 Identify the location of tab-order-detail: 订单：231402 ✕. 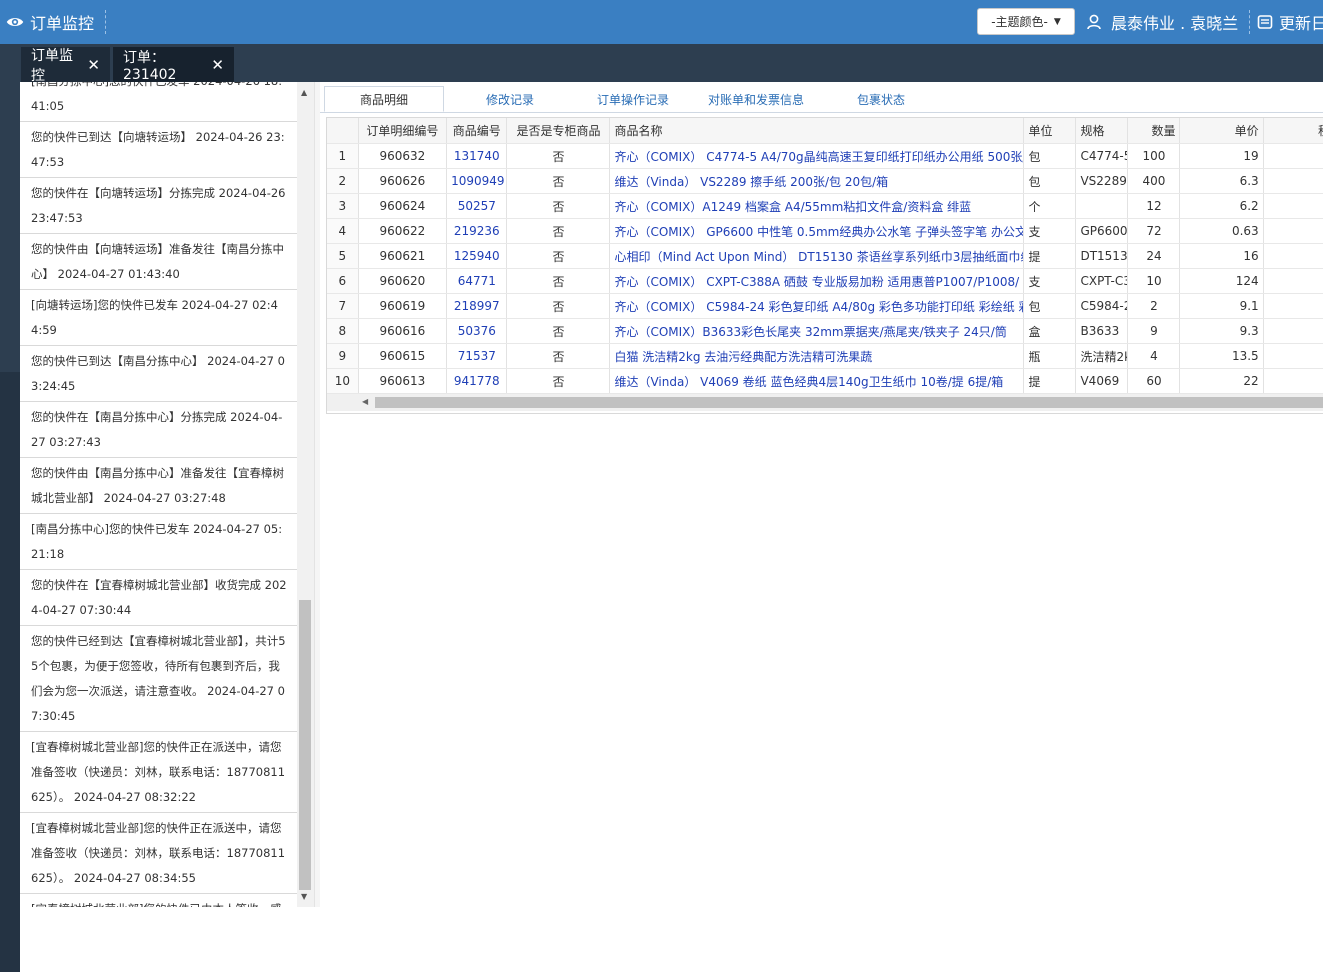
(173, 65).